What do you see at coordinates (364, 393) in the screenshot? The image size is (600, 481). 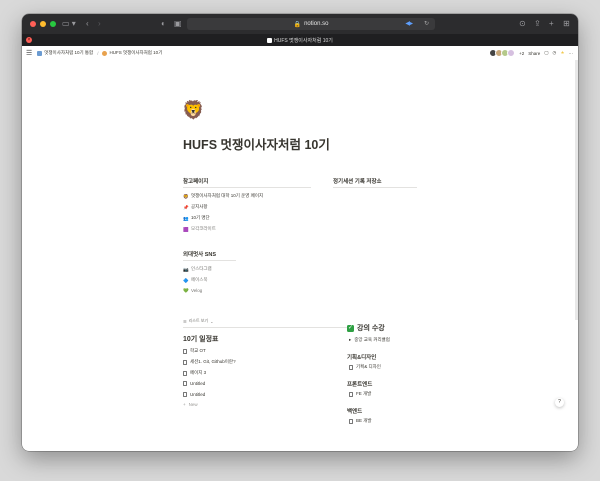 I see `link-label: FE 개발` at bounding box center [364, 393].